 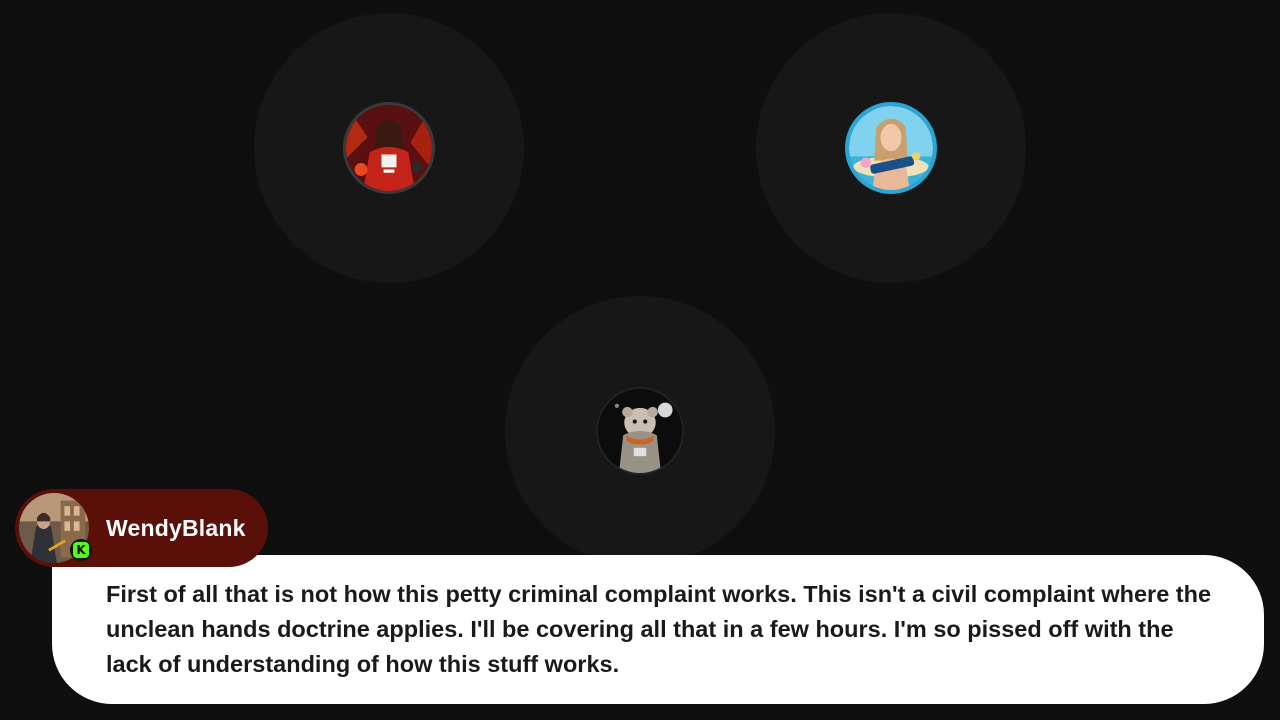 I want to click on kick-badge-letter: K, so click(x=81, y=550).